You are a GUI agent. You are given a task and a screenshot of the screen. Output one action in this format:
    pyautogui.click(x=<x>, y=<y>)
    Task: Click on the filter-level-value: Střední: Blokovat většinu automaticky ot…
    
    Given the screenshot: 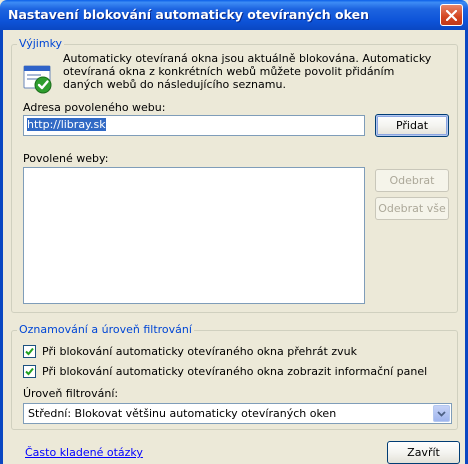 What is the action you would take?
    pyautogui.click(x=182, y=413)
    